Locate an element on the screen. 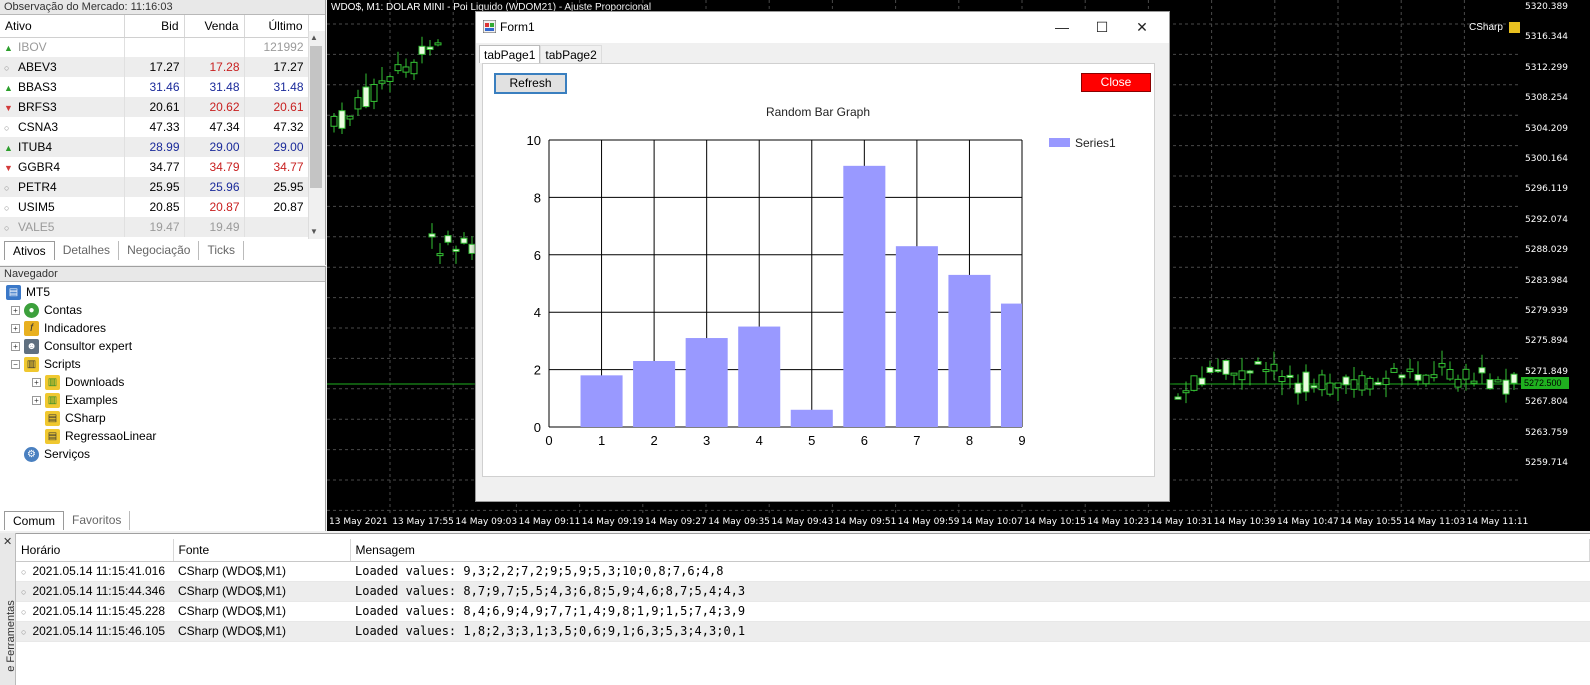  nav-item-servicos: ⚙ Serviços is located at coordinates (160, 454).